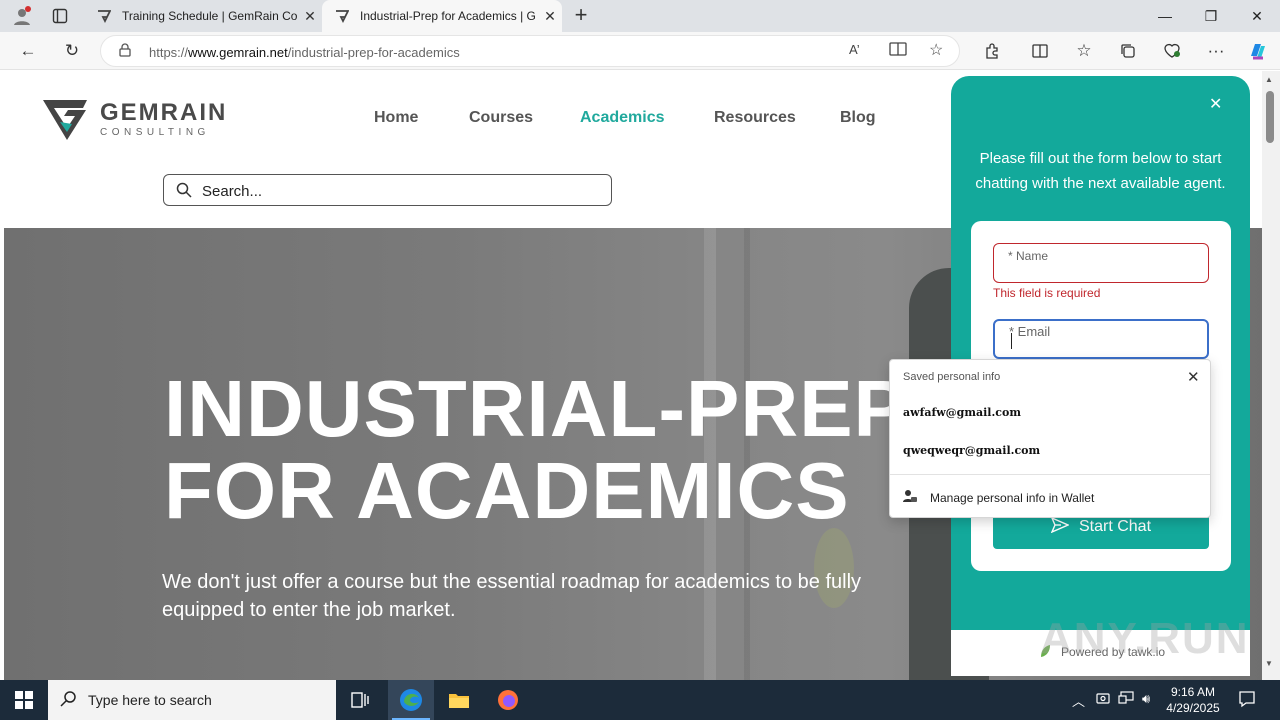 The height and width of the screenshot is (720, 1280). I want to click on manage-wallet-label: Manage personal info in Wallet, so click(1012, 497).